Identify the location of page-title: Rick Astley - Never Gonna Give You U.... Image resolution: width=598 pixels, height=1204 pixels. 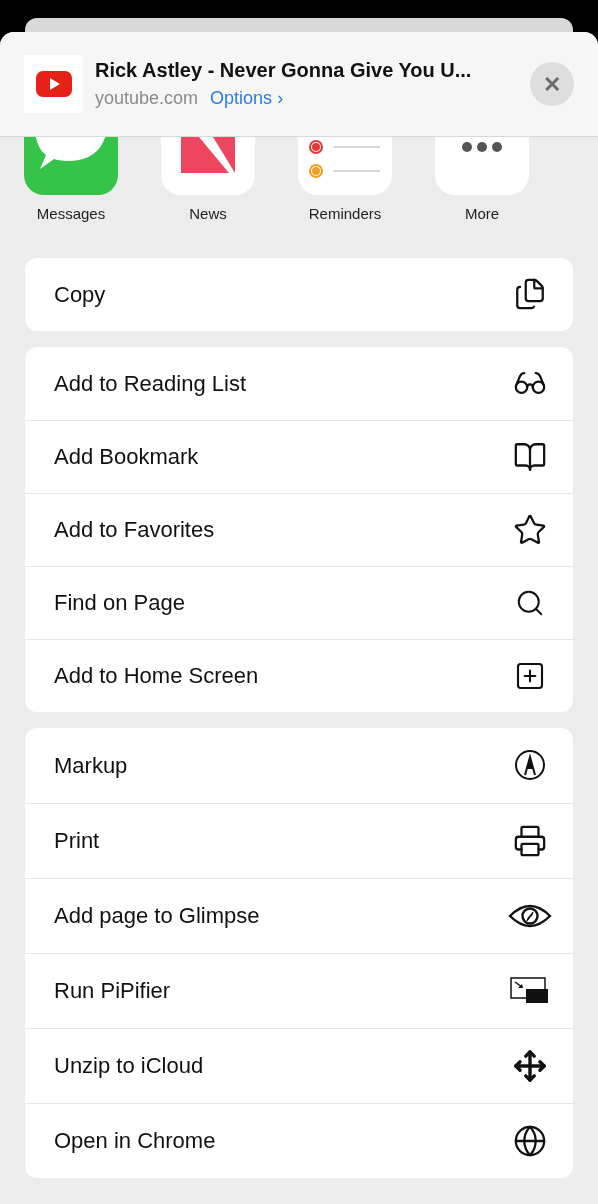
(284, 70).